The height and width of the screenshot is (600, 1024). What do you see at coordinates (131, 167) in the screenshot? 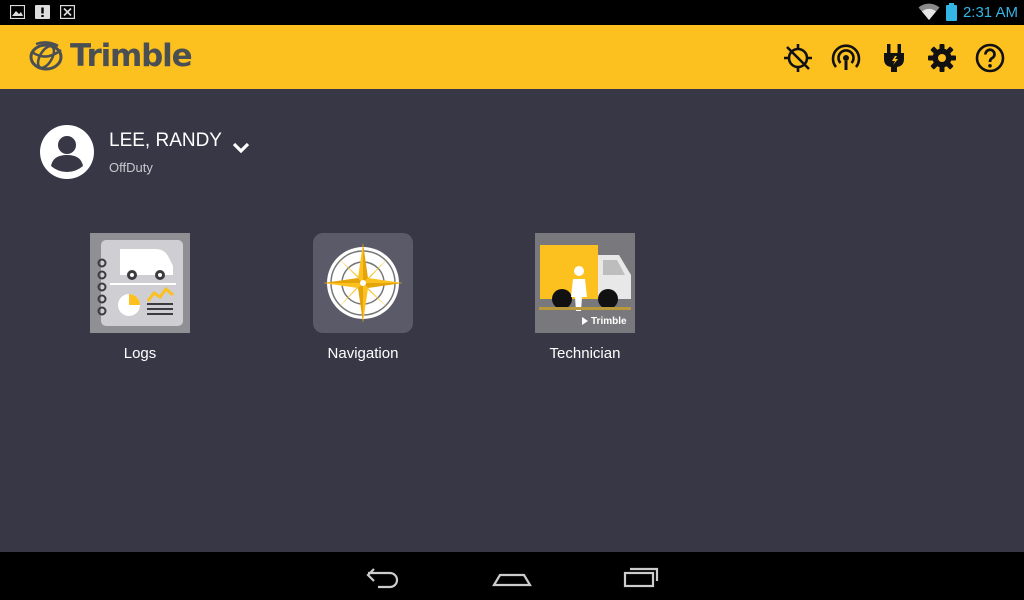
I see `duty-status: OffDuty` at bounding box center [131, 167].